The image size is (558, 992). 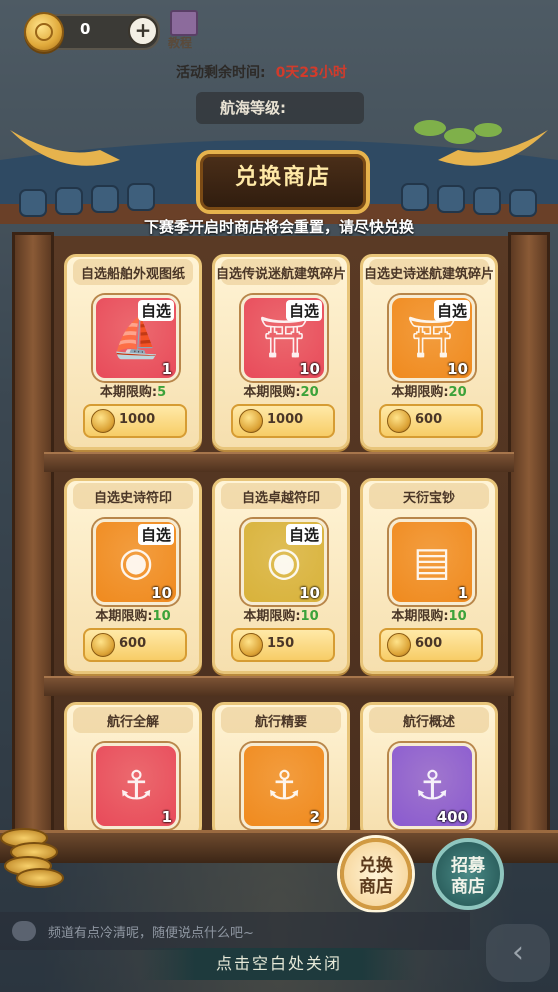 I want to click on chat-placeholder: 频道有点冷清呢，随便说点什么吧~, so click(x=151, y=933).